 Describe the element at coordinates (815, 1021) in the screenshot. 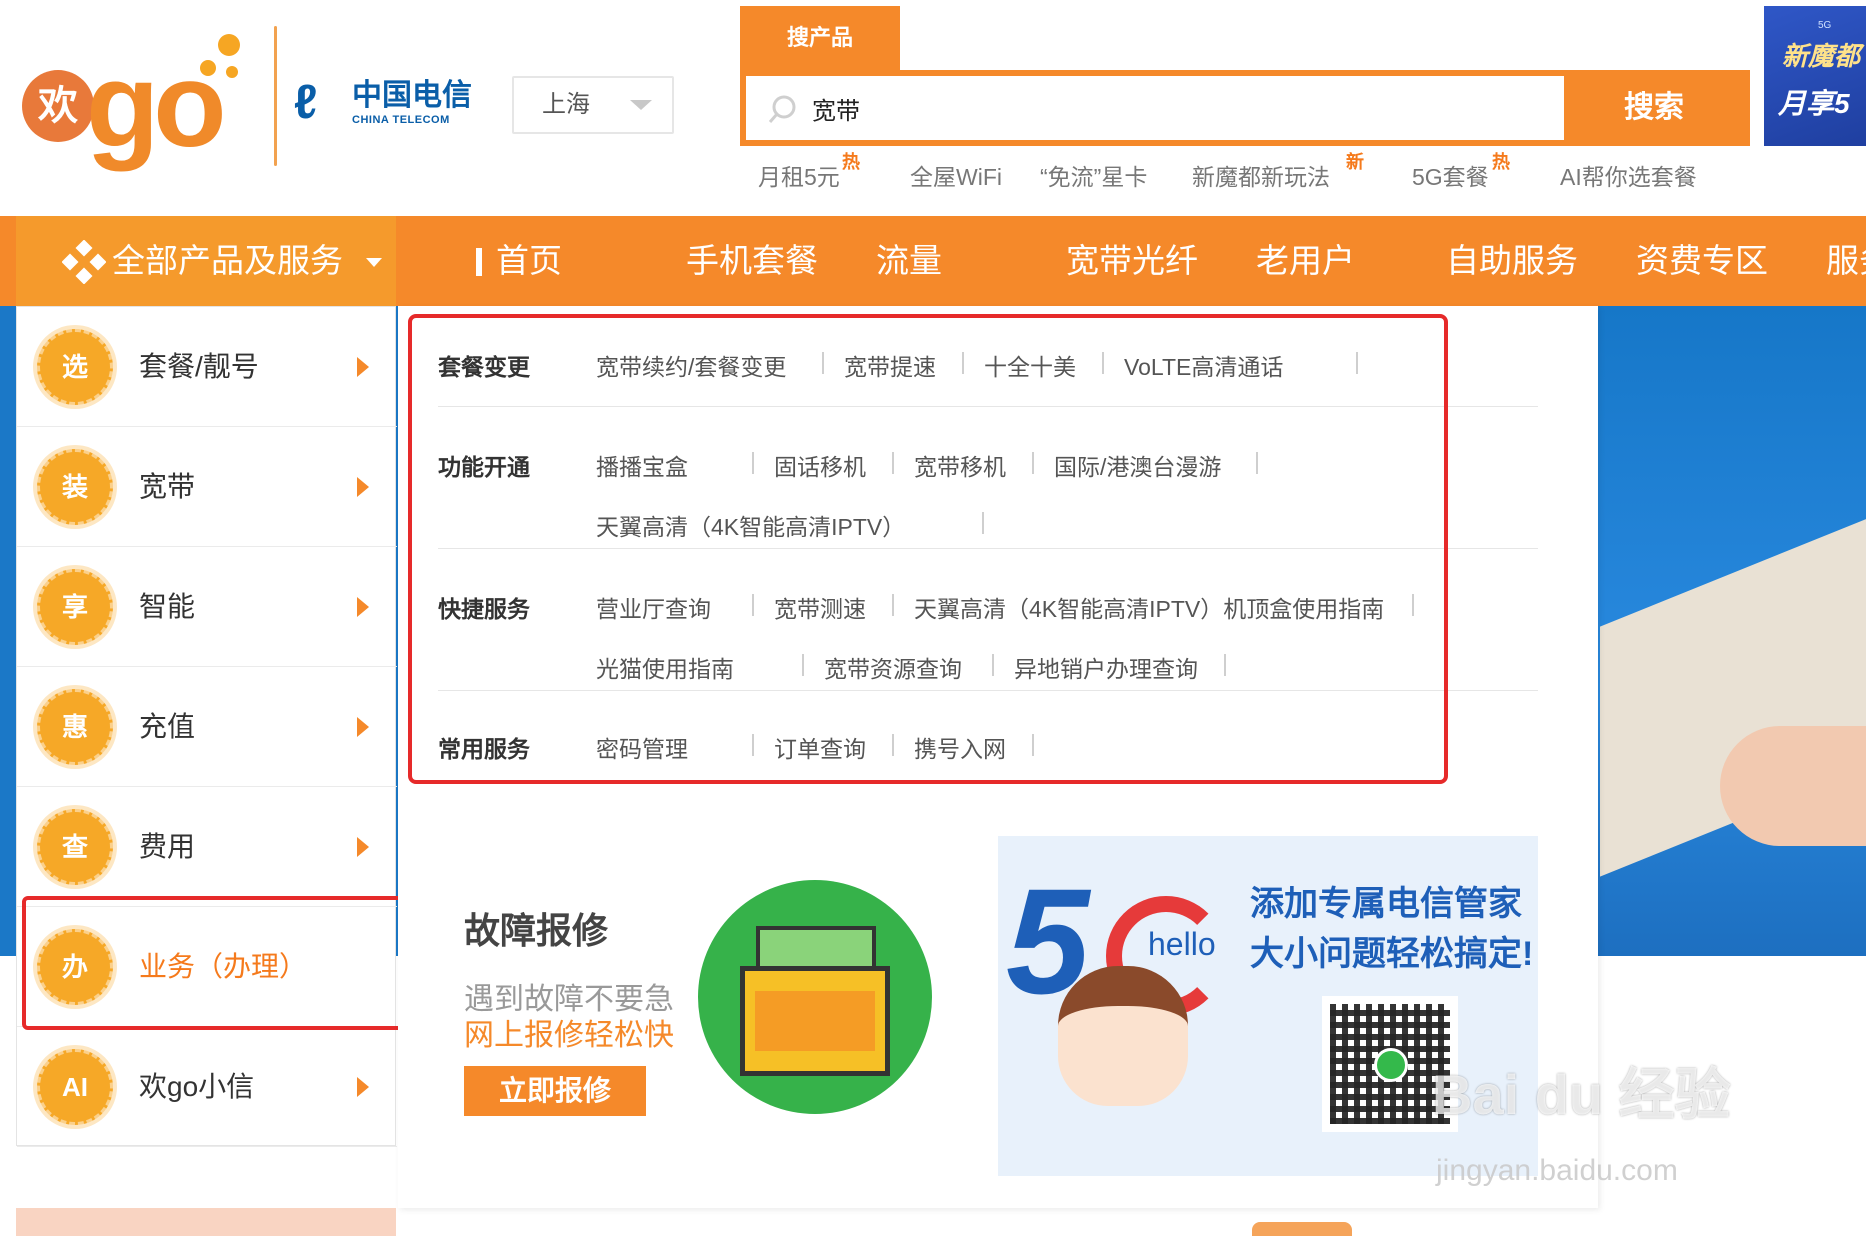

I see `toolbox-body-icon` at that location.